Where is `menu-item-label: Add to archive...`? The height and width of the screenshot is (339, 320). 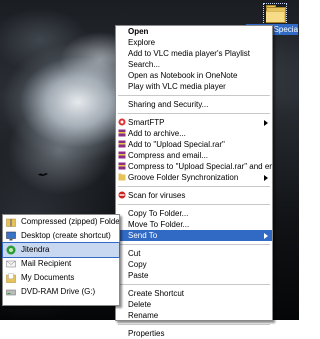 menu-item-label: Add to archive... is located at coordinates (157, 133).